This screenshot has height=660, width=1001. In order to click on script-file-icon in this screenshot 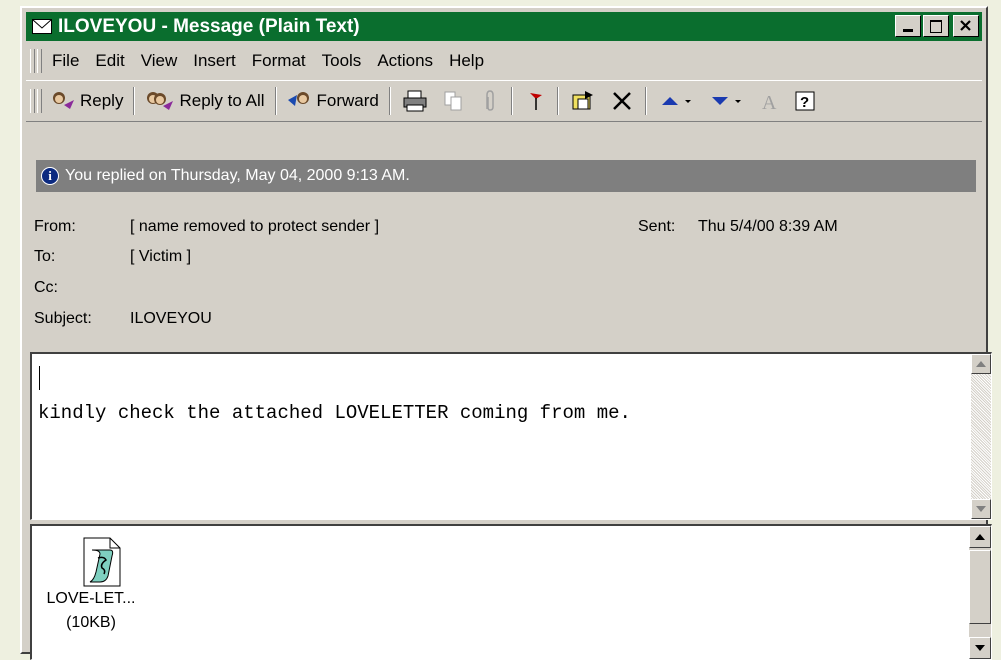, I will do `click(102, 562)`.